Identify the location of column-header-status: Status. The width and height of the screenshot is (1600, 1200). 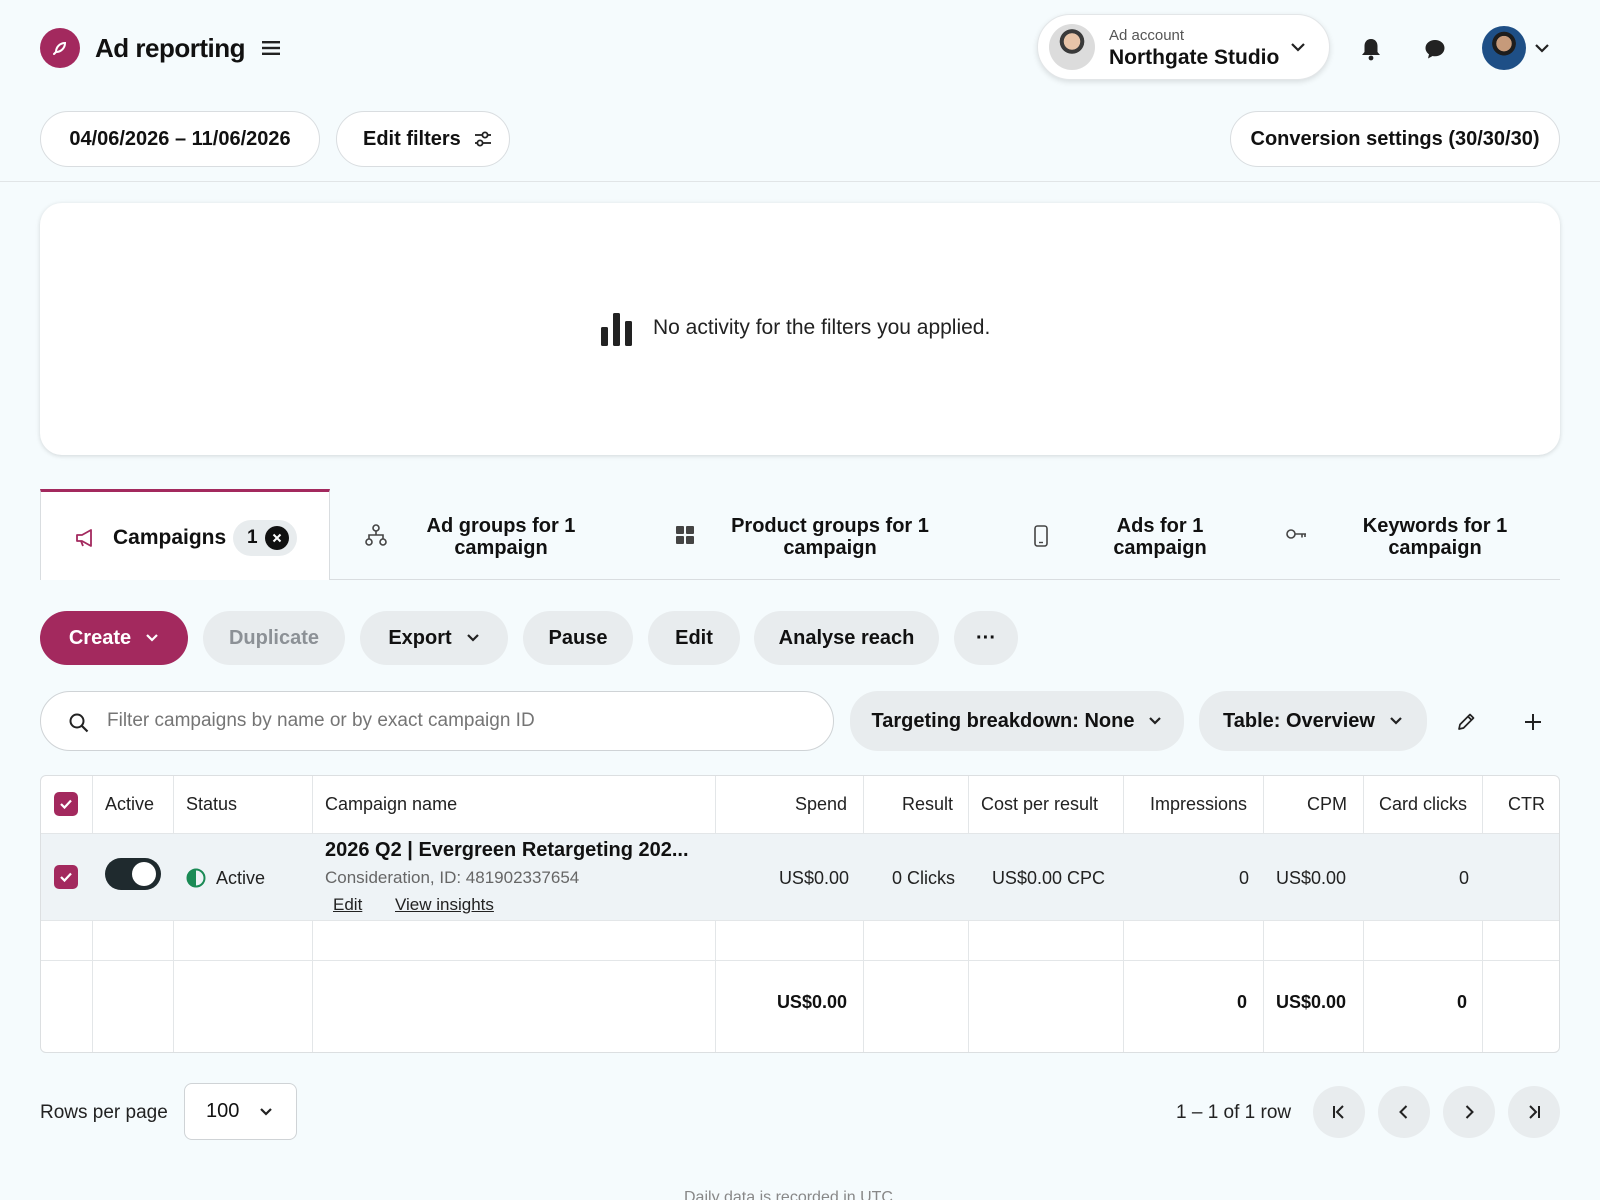
(211, 804).